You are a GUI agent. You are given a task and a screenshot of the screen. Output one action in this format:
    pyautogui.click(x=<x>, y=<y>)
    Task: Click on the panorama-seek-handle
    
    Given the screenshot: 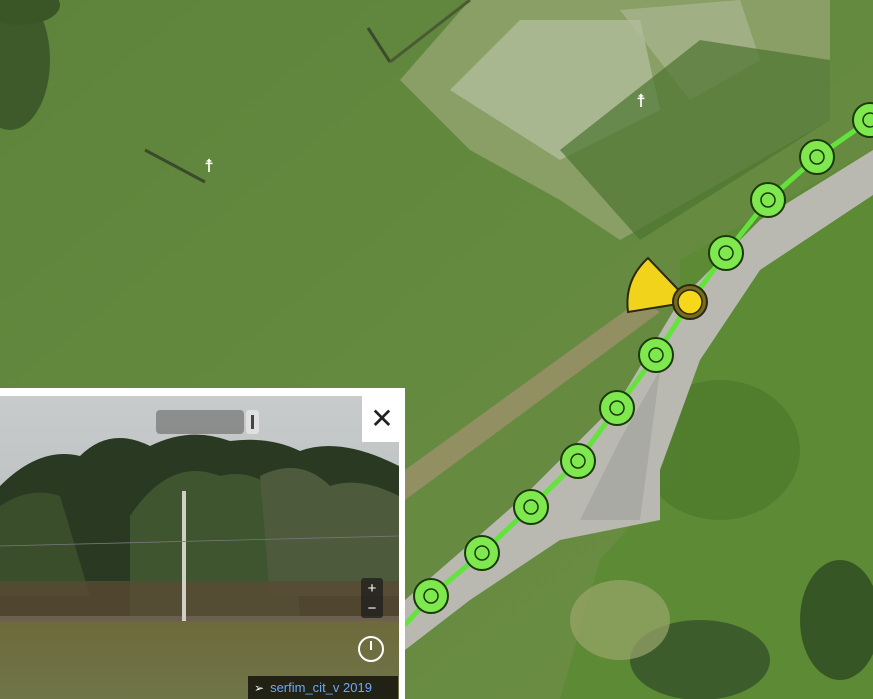 What is the action you would take?
    pyautogui.click(x=252, y=422)
    